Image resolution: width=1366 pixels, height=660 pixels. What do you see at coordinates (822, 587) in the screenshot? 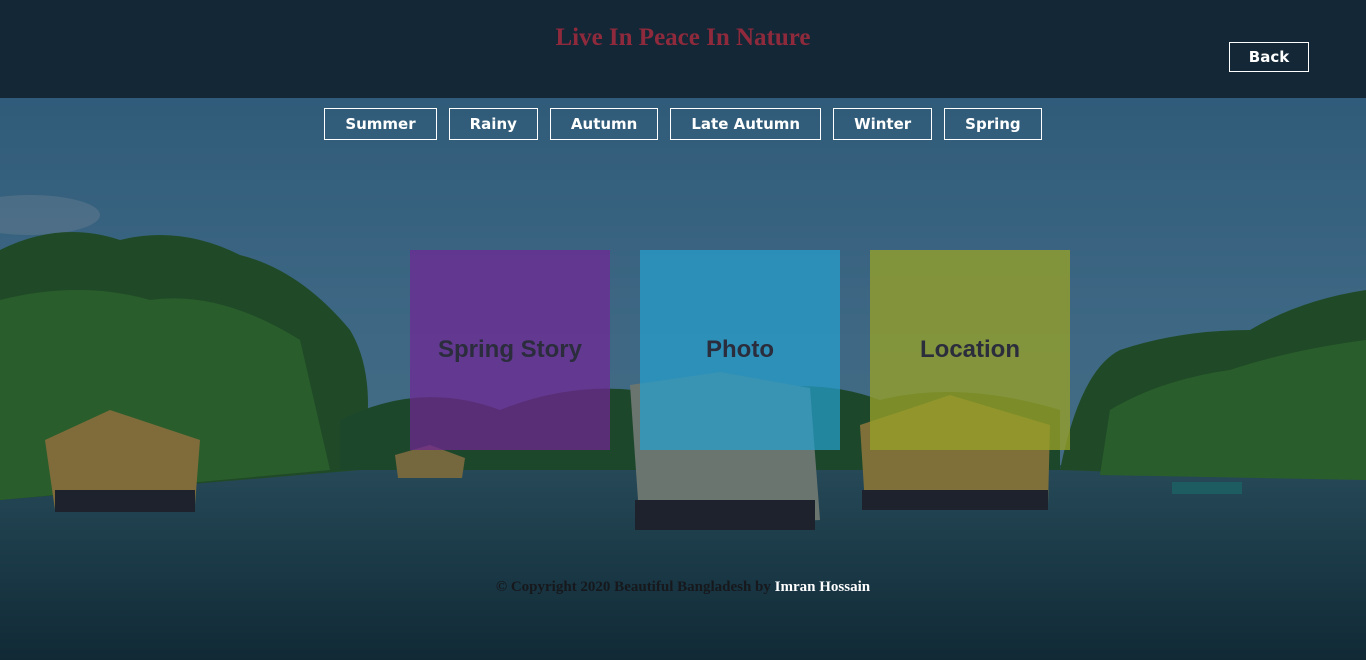
I see `author-name: Imran Hossain` at bounding box center [822, 587].